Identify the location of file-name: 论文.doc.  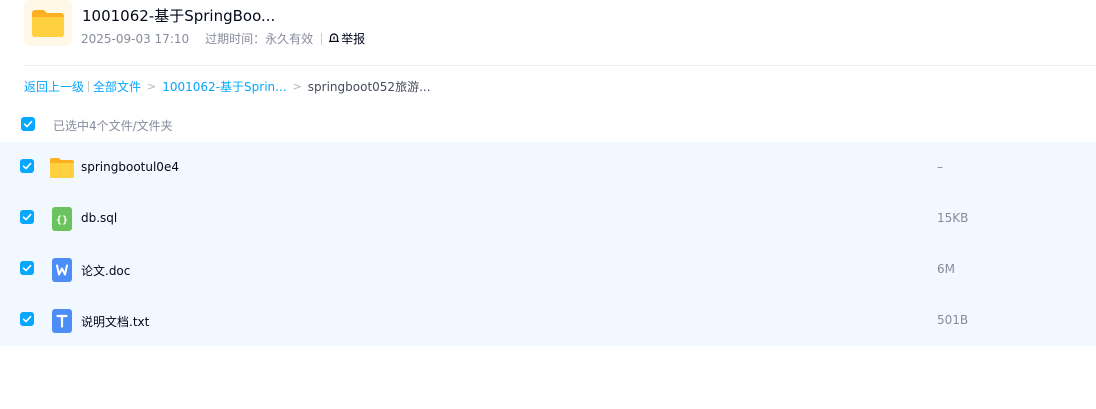
(105, 270).